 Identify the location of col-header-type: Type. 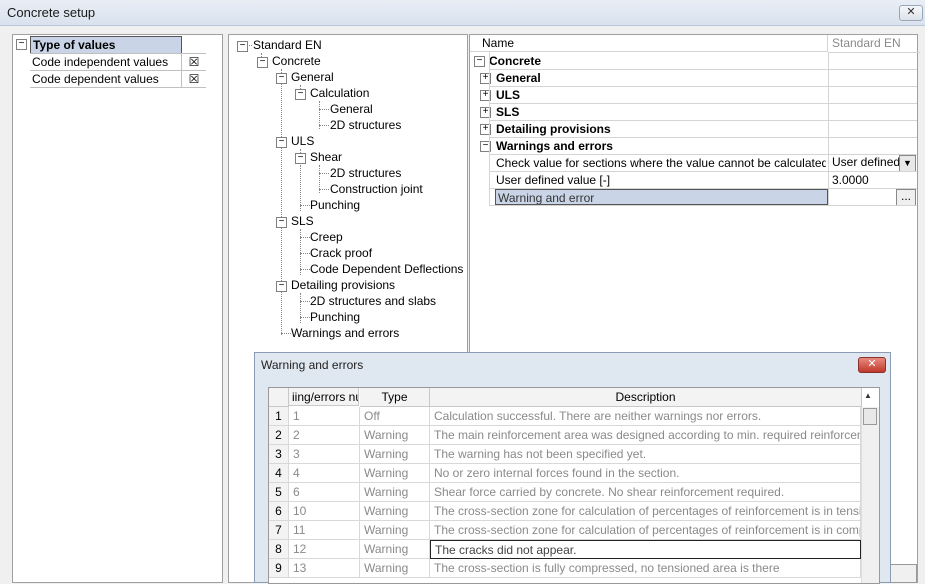
(395, 397).